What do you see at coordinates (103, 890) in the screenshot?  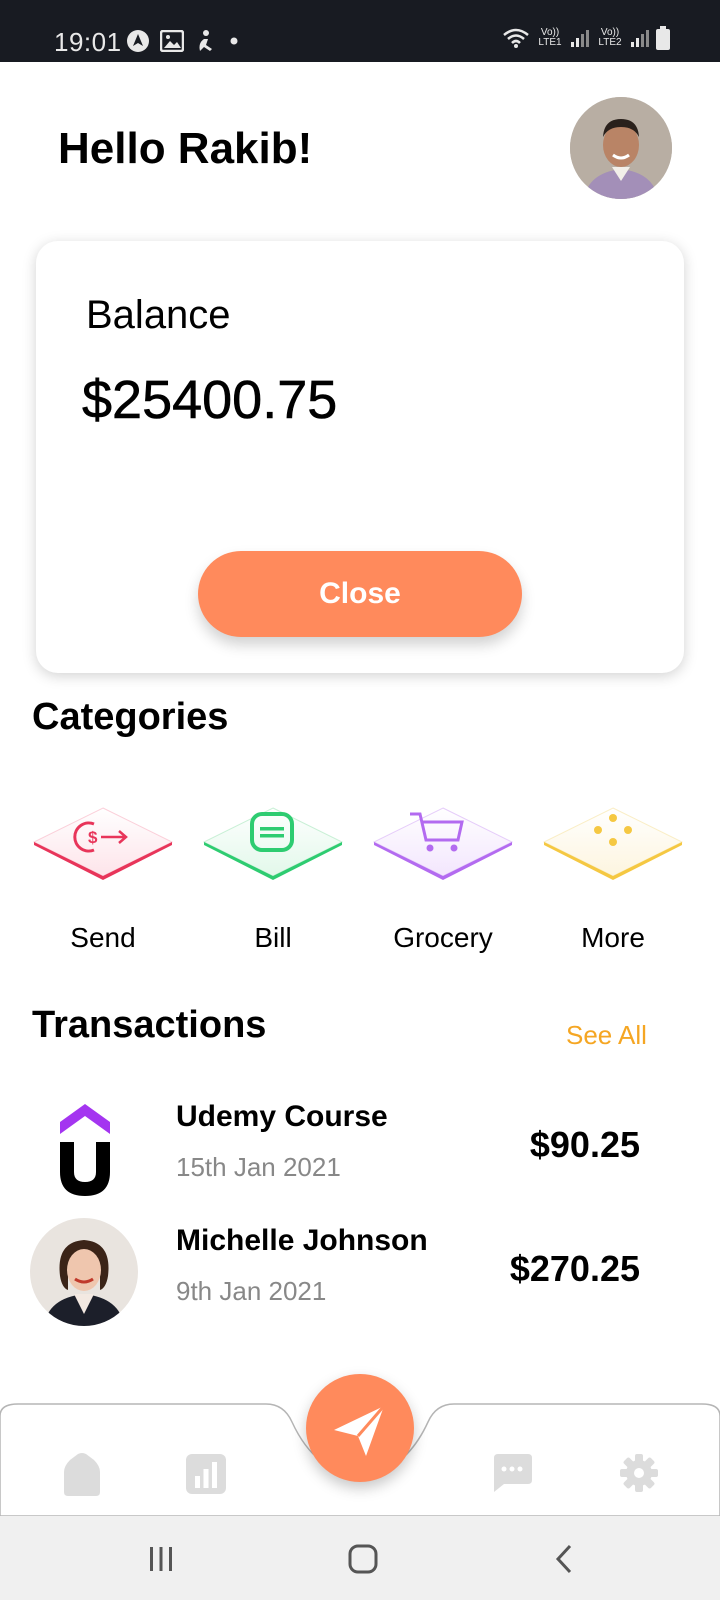 I see `category-send: $ Send` at bounding box center [103, 890].